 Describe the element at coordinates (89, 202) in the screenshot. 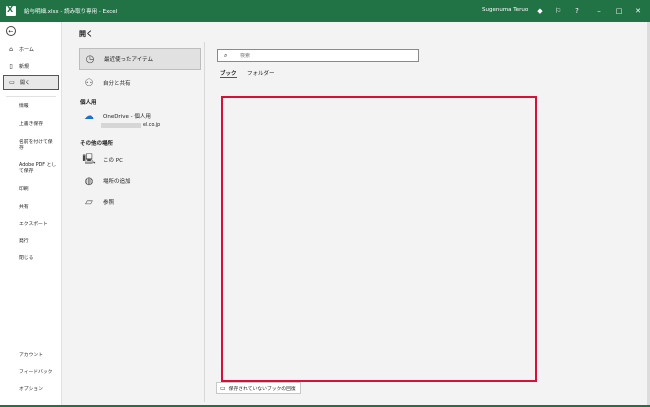

I see `folder-icon: ▱` at that location.